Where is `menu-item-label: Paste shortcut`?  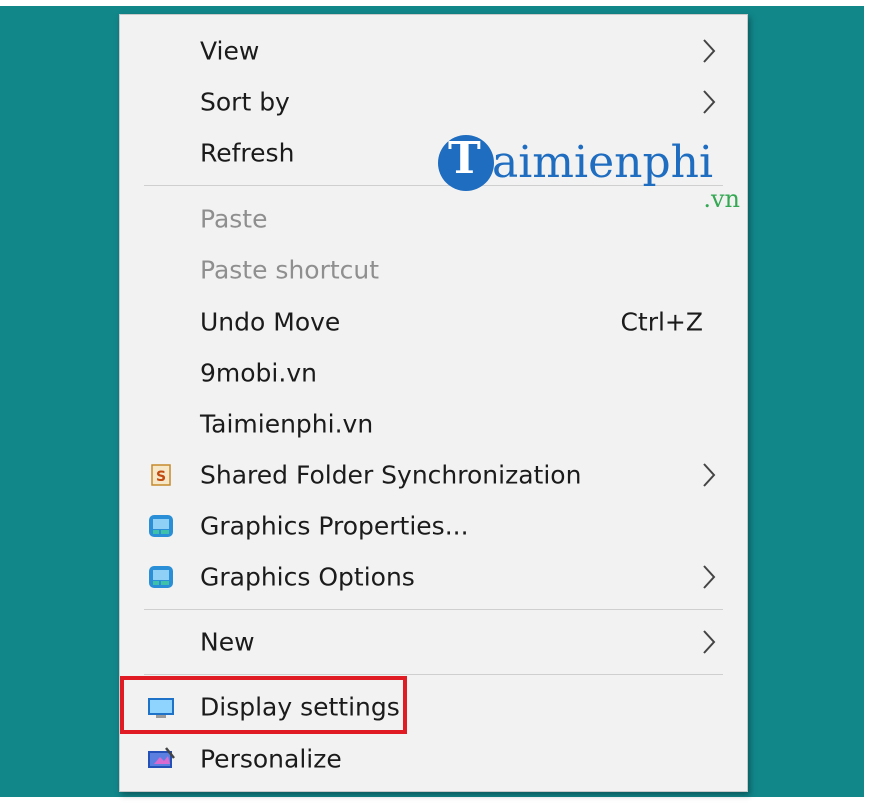 menu-item-label: Paste shortcut is located at coordinates (290, 270).